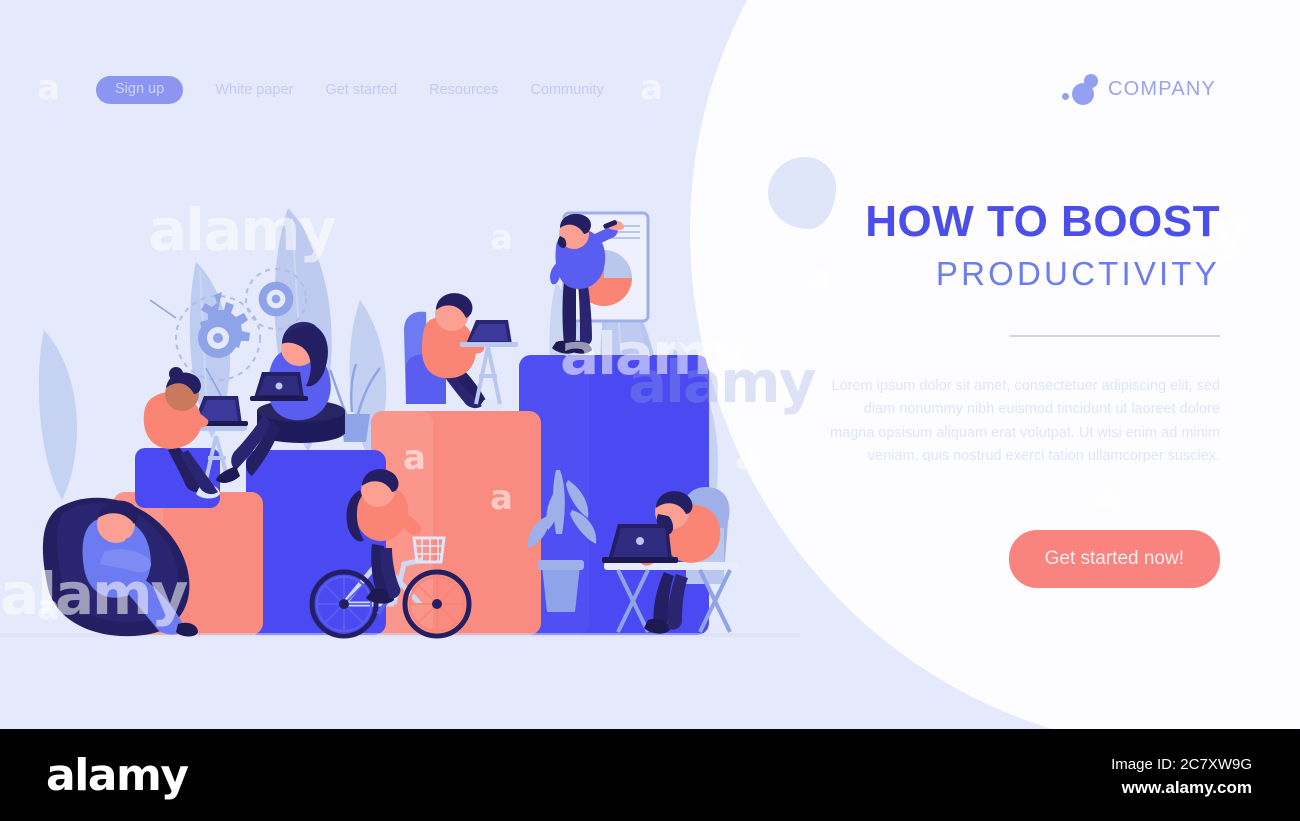  I want to click on signup-button: Sign up, so click(140, 90).